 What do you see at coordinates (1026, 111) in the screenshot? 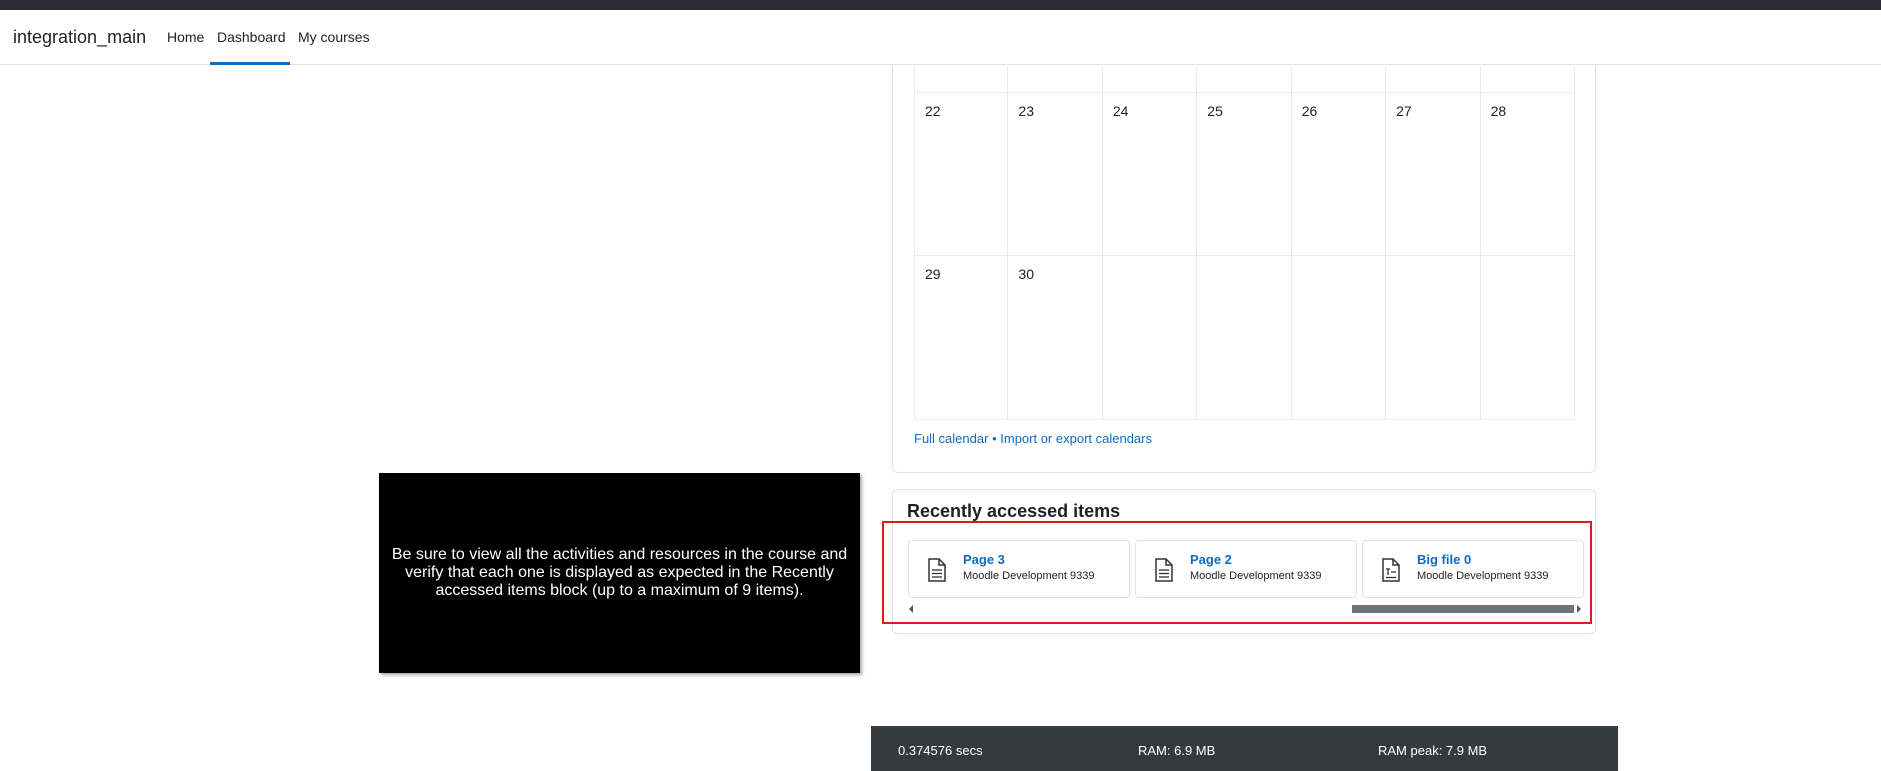
I see `calendar-day-number: 23` at bounding box center [1026, 111].